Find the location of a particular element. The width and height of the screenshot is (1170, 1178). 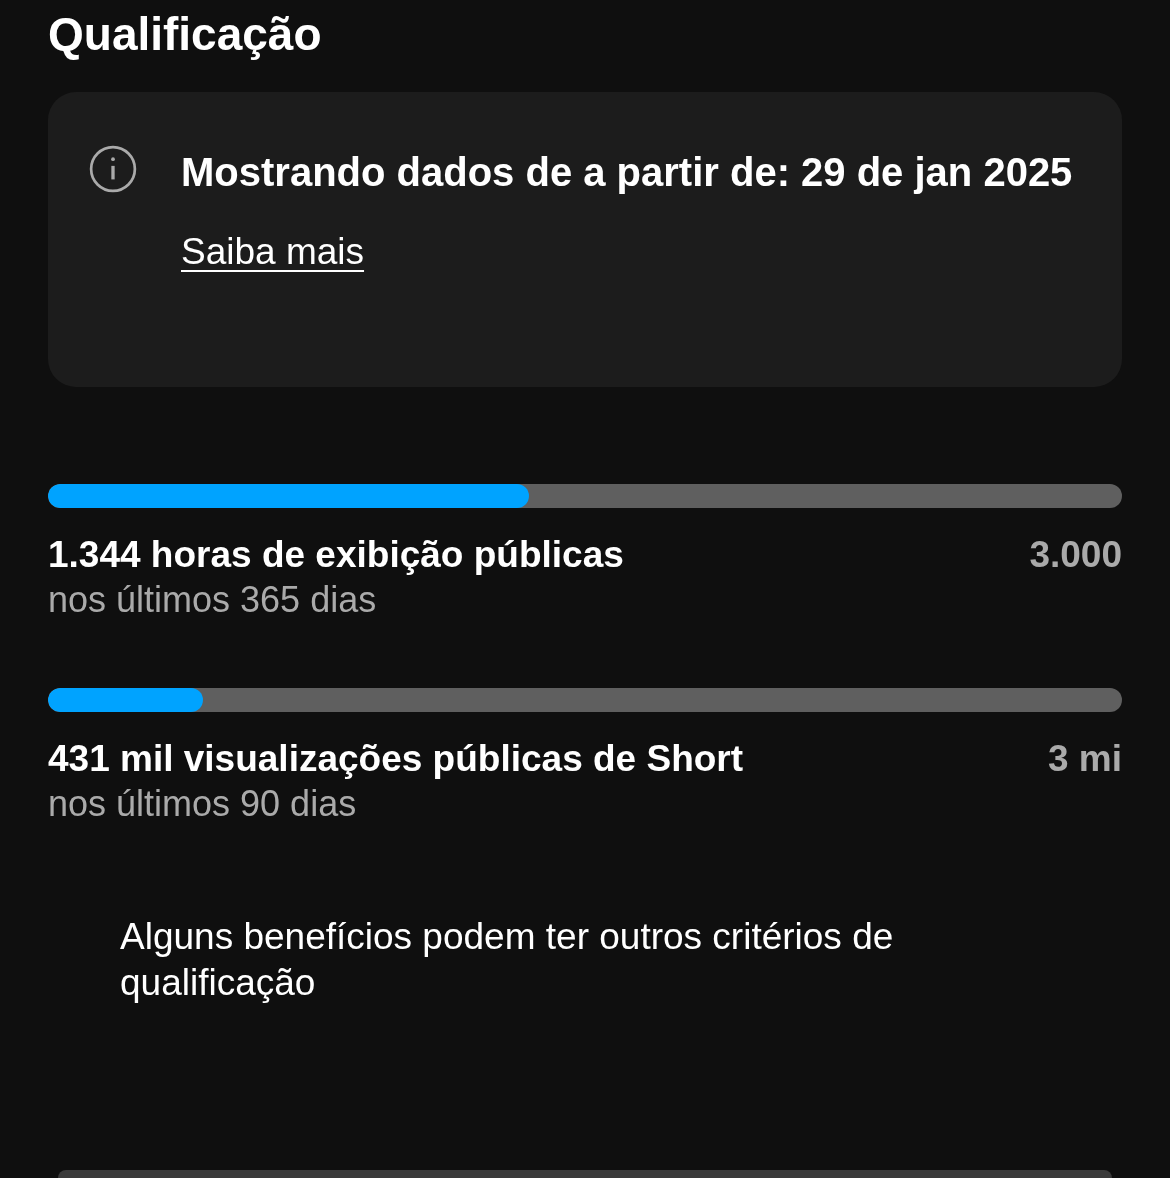

metric-label: 1.344 horas de exibição públicas is located at coordinates (336, 555).